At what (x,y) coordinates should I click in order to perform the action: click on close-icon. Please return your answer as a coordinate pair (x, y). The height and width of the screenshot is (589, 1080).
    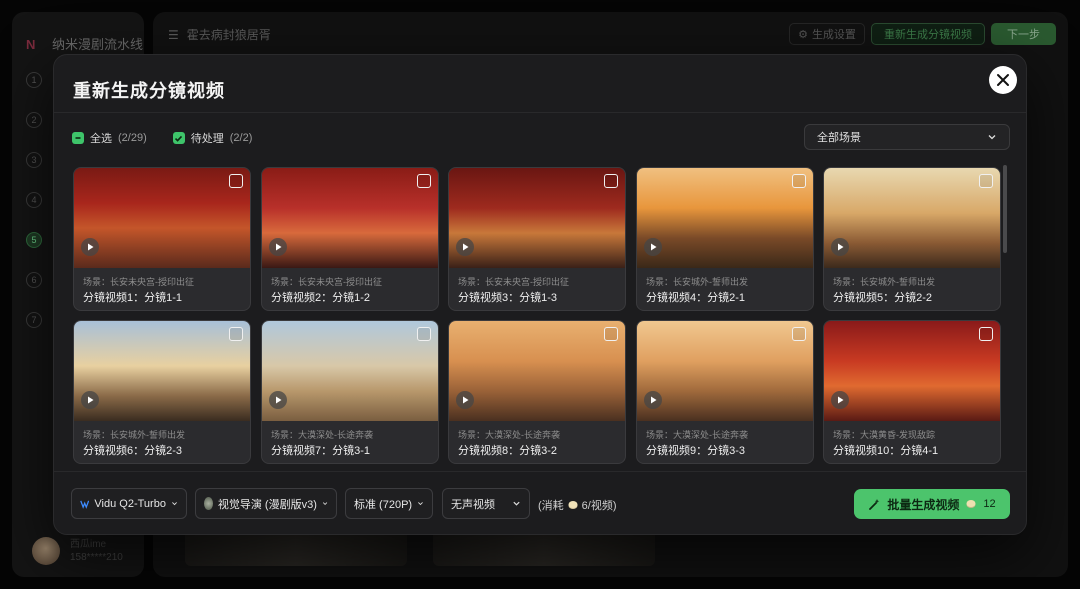
    Looking at the image, I should click on (1003, 80).